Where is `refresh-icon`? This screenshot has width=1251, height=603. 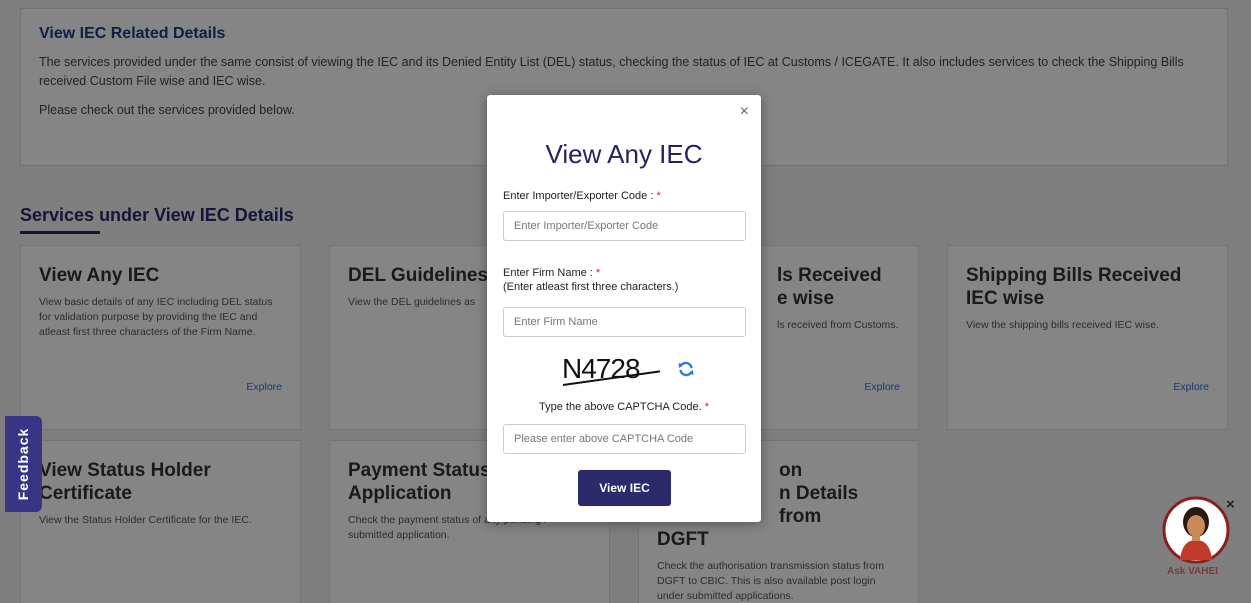 refresh-icon is located at coordinates (686, 369).